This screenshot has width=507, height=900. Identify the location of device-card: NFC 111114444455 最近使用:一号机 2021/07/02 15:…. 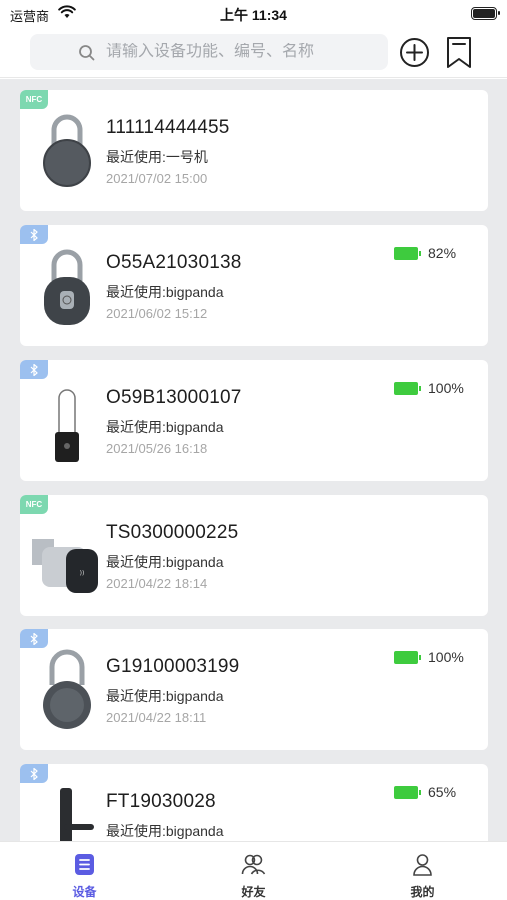
(254, 150).